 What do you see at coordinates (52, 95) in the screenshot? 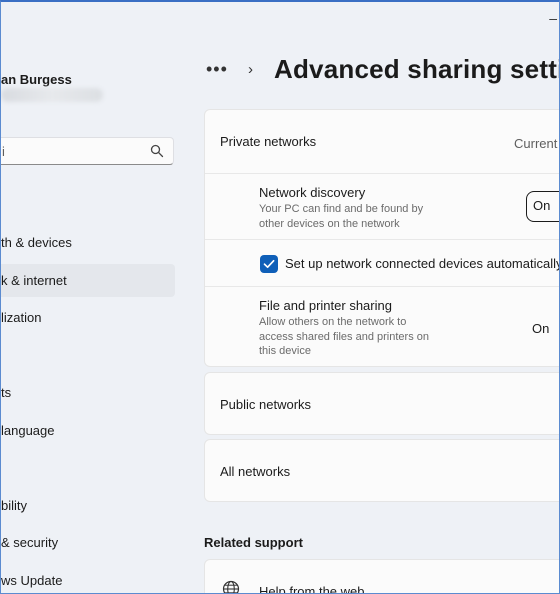
I see `user-email-blurred` at bounding box center [52, 95].